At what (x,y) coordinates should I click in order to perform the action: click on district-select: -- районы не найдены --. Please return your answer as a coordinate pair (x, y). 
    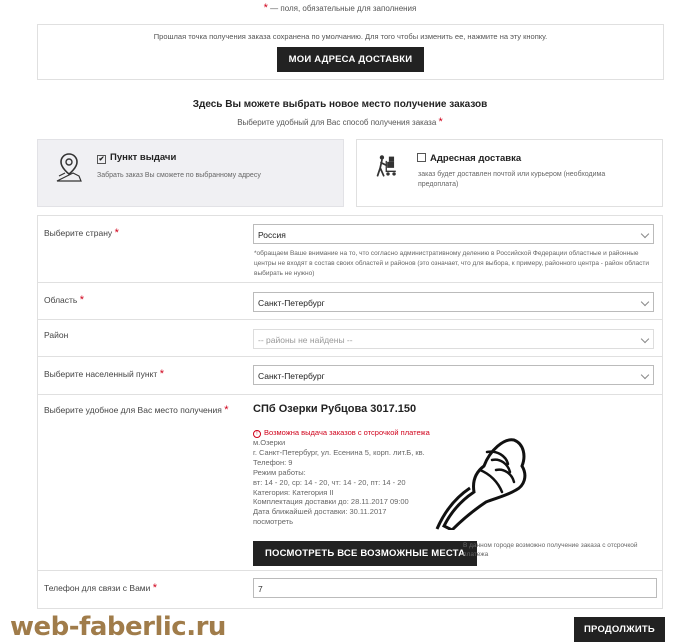
    Looking at the image, I should click on (453, 339).